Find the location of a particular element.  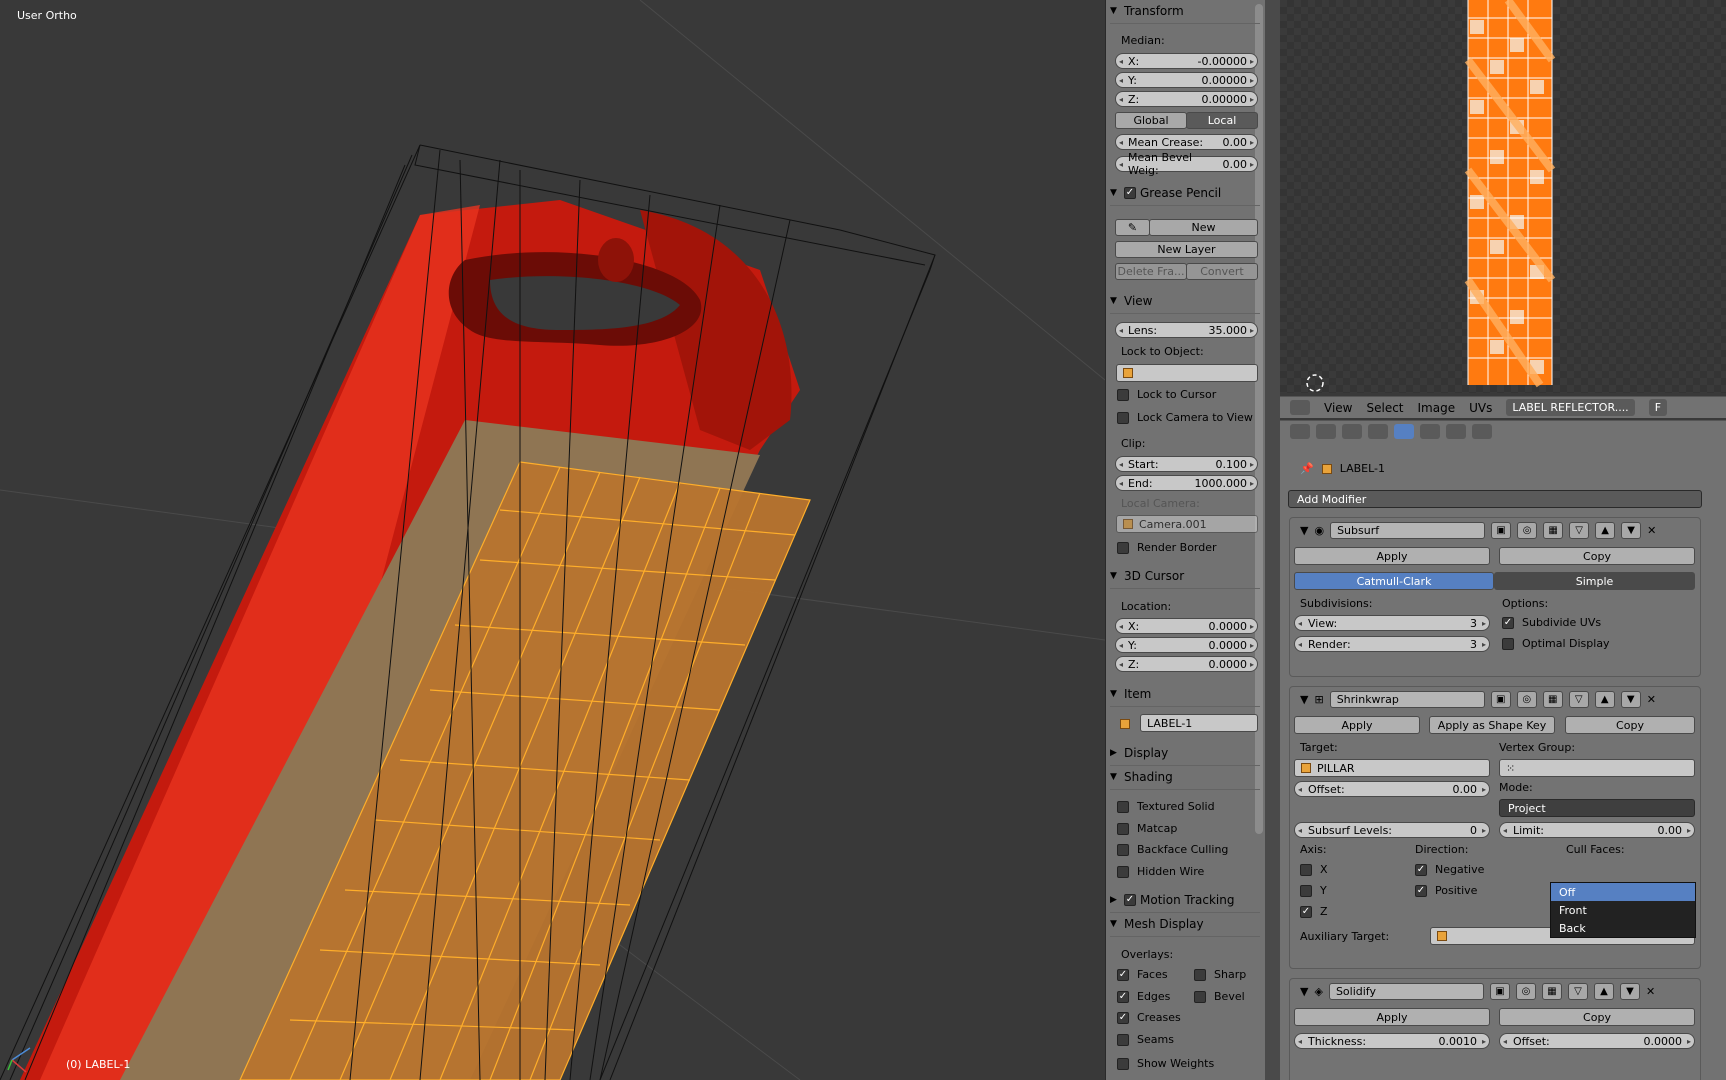

shrinkwrap-apply-button: Apply is located at coordinates (1357, 725).